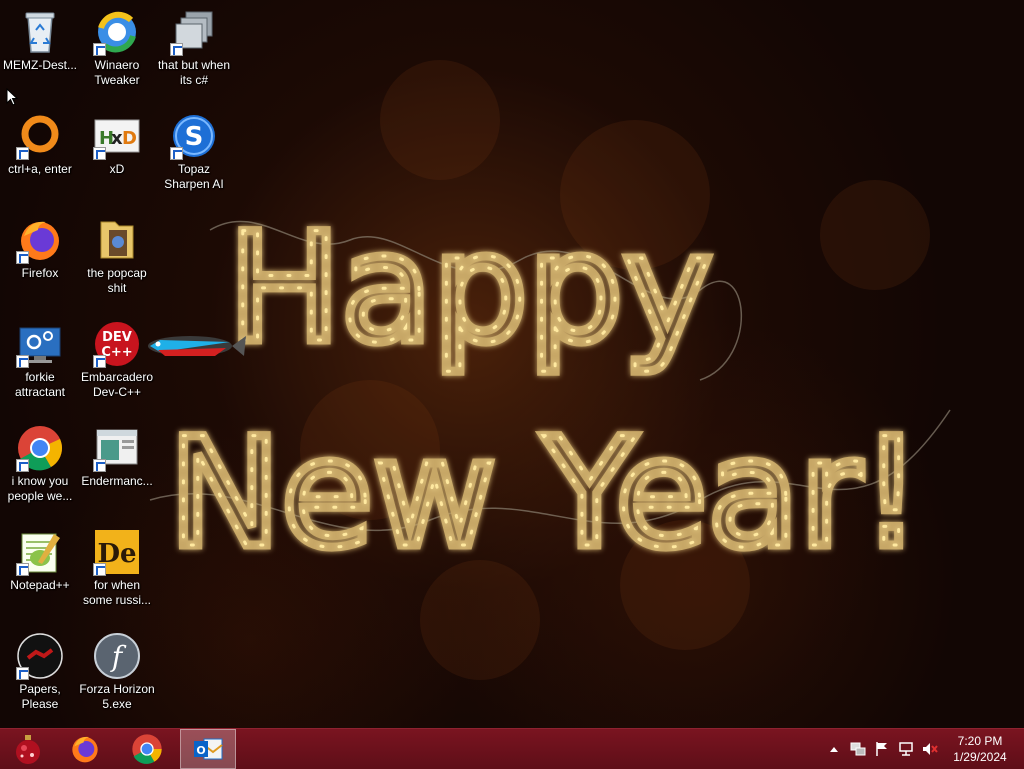 The image size is (1024, 769). I want to click on desktop-icon-xd: HxD xD, so click(117, 156).